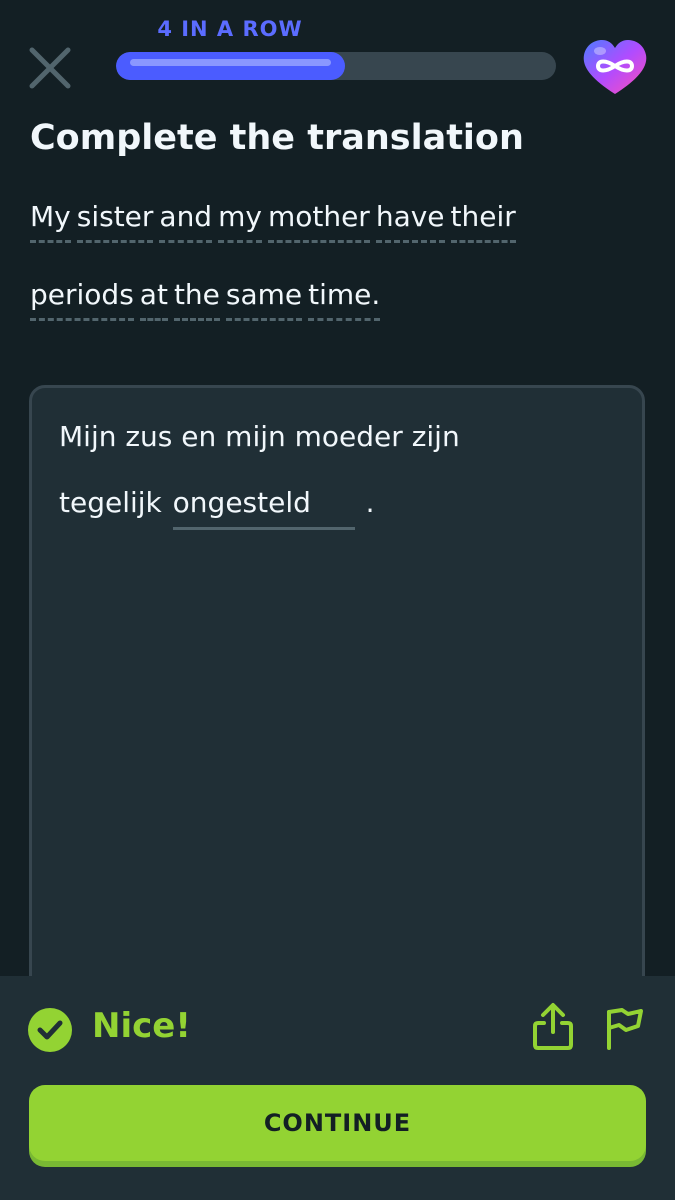  Describe the element at coordinates (625, 1027) in the screenshot. I see `flag-icon` at that location.